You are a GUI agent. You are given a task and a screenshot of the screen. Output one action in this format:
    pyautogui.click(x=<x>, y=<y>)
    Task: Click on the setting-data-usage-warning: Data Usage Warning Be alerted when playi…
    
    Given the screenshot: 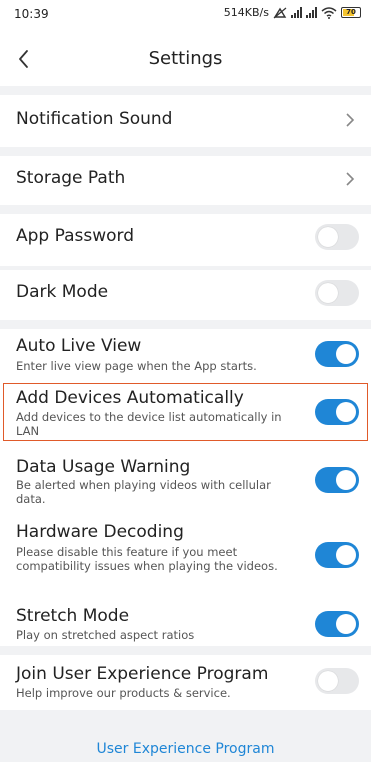 What is the action you would take?
    pyautogui.click(x=185, y=480)
    